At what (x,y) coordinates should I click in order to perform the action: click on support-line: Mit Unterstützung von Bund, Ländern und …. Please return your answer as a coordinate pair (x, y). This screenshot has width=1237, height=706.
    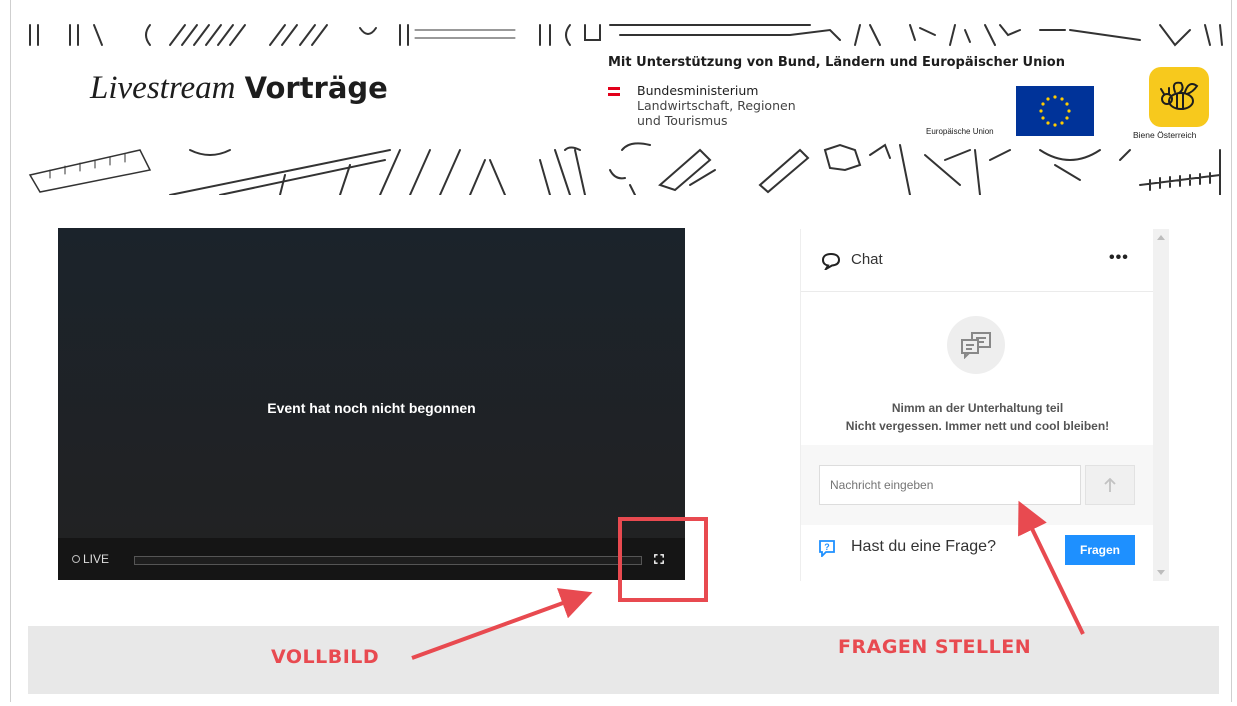
    Looking at the image, I should click on (836, 62).